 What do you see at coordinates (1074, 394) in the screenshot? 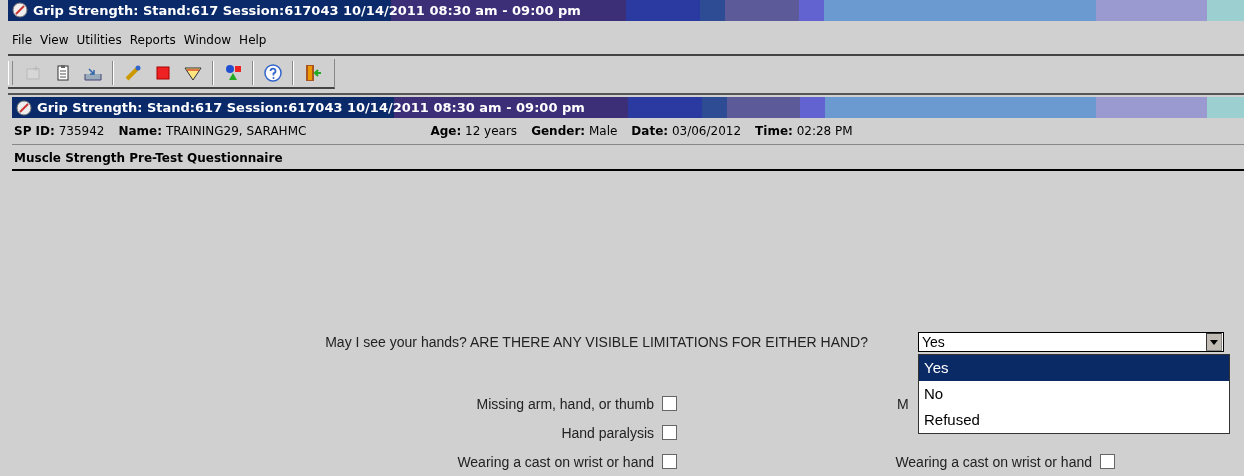
I see `dropdown-option: No` at bounding box center [1074, 394].